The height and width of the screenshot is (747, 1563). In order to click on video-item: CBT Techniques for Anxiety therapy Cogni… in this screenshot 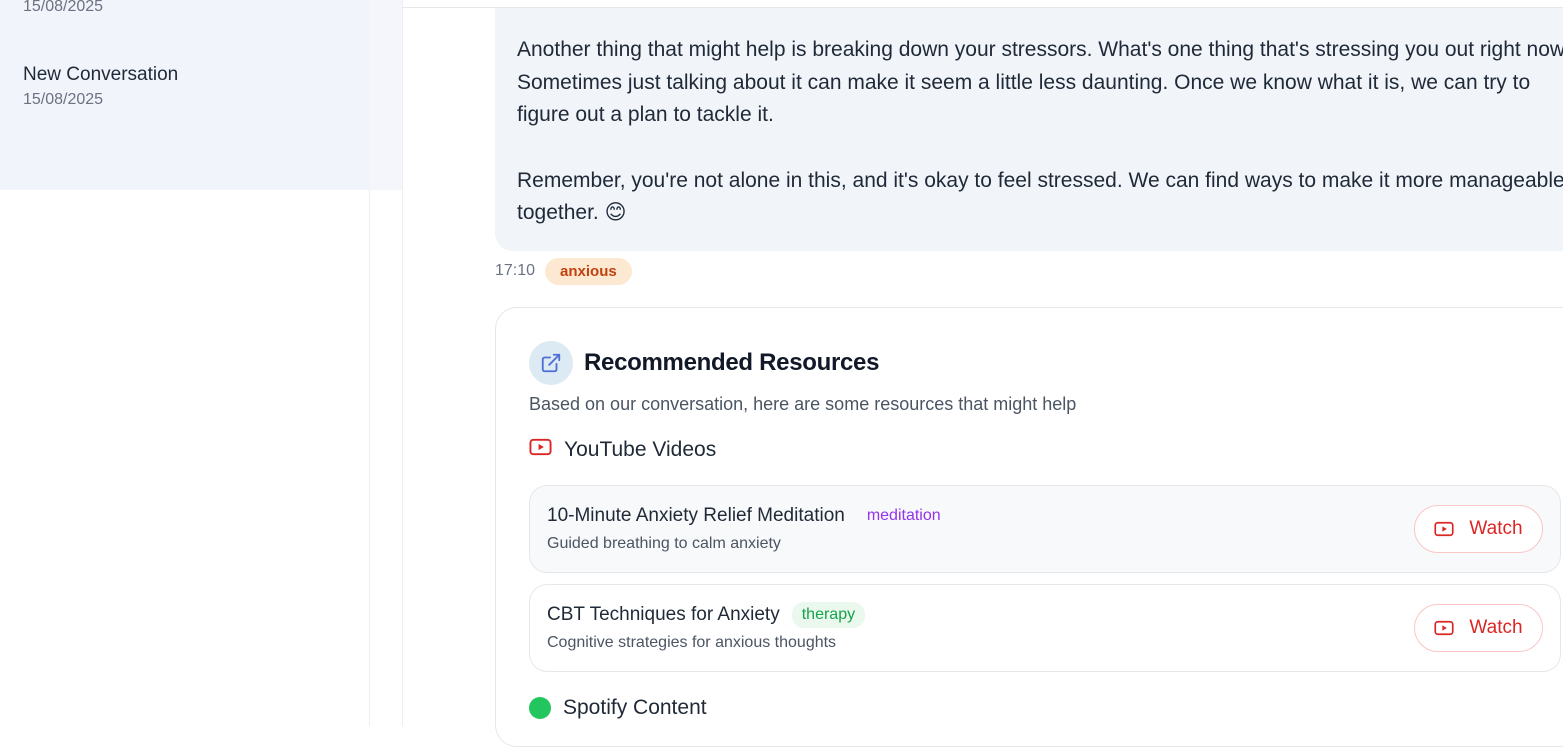, I will do `click(1045, 628)`.